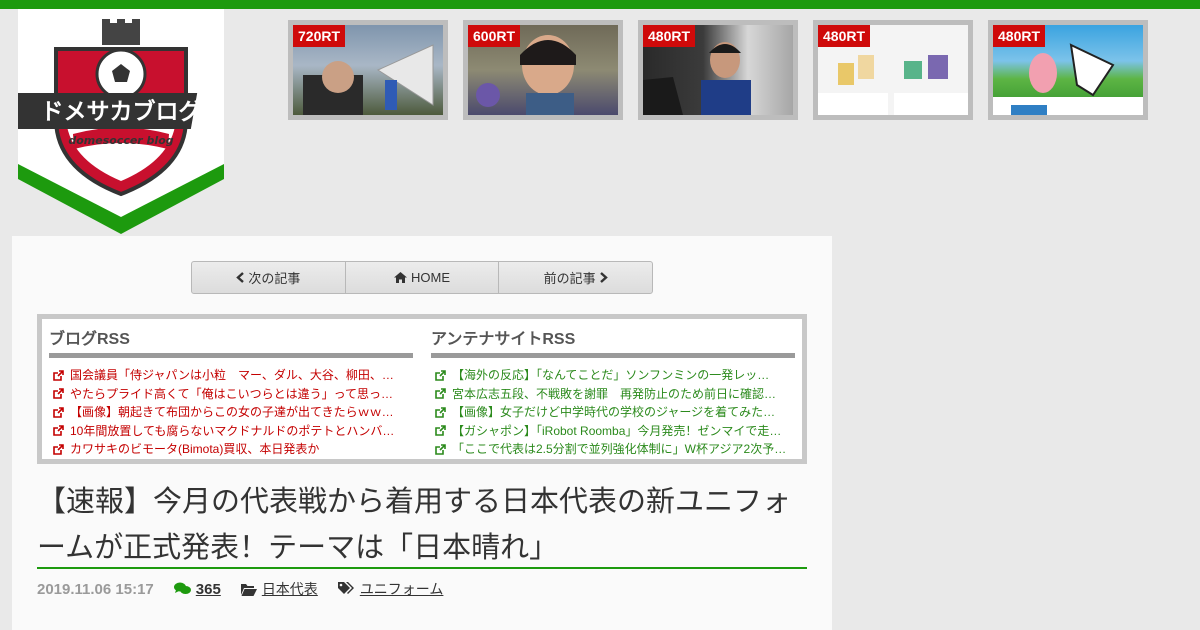 Image resolution: width=1200 pixels, height=630 pixels. I want to click on chevron-right-icon, so click(603, 277).